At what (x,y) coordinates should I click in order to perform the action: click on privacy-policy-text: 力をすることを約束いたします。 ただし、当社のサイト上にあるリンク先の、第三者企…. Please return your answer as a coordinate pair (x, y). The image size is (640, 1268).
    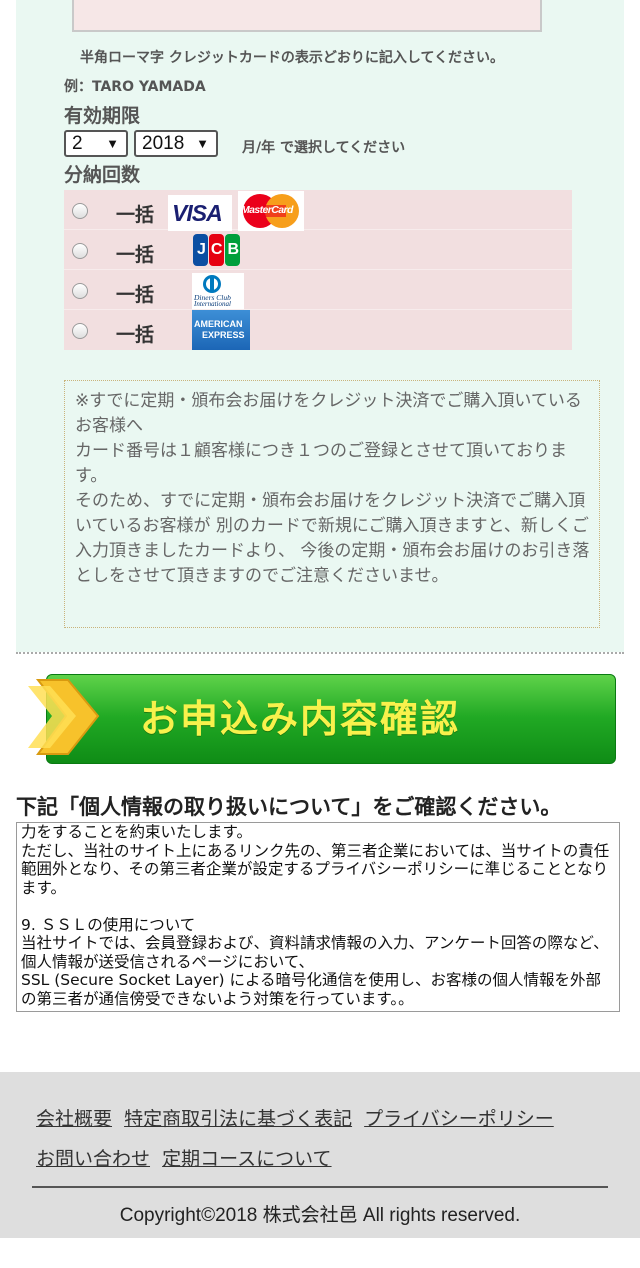
    Looking at the image, I should click on (315, 915).